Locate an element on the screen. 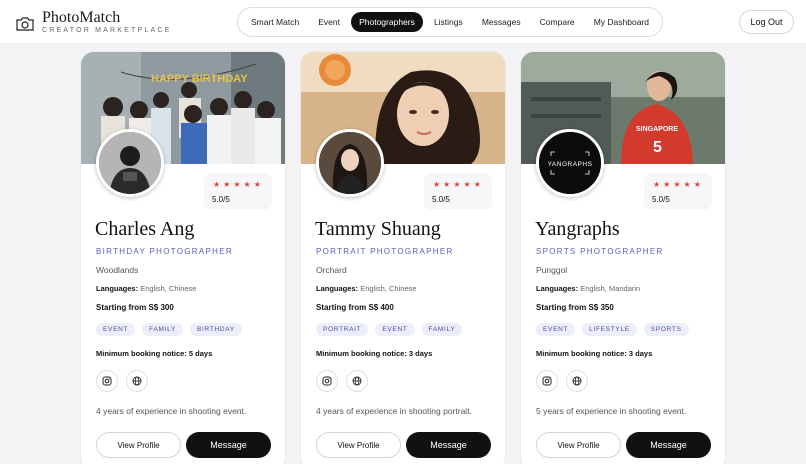 The image size is (806, 464). booking-notice: Minimum booking notice: 5 days is located at coordinates (154, 353).